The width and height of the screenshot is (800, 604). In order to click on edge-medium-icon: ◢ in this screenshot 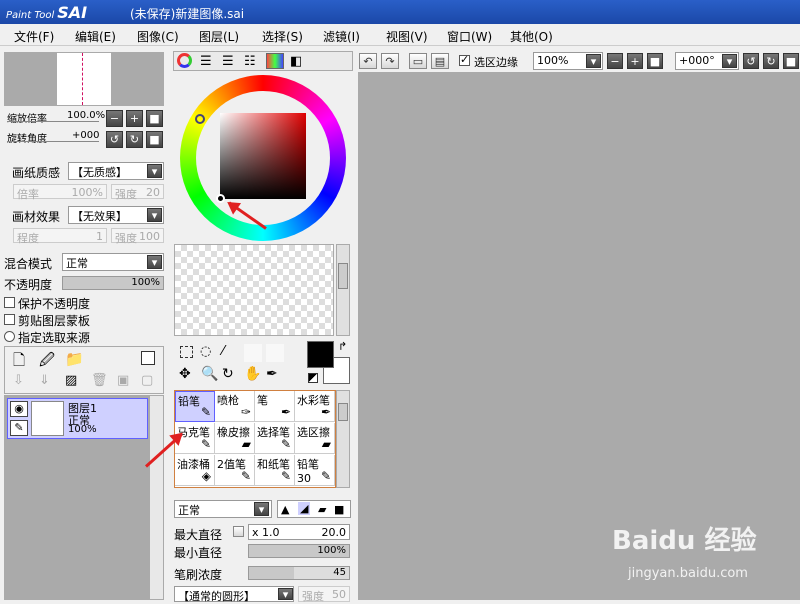, I will do `click(304, 508)`.